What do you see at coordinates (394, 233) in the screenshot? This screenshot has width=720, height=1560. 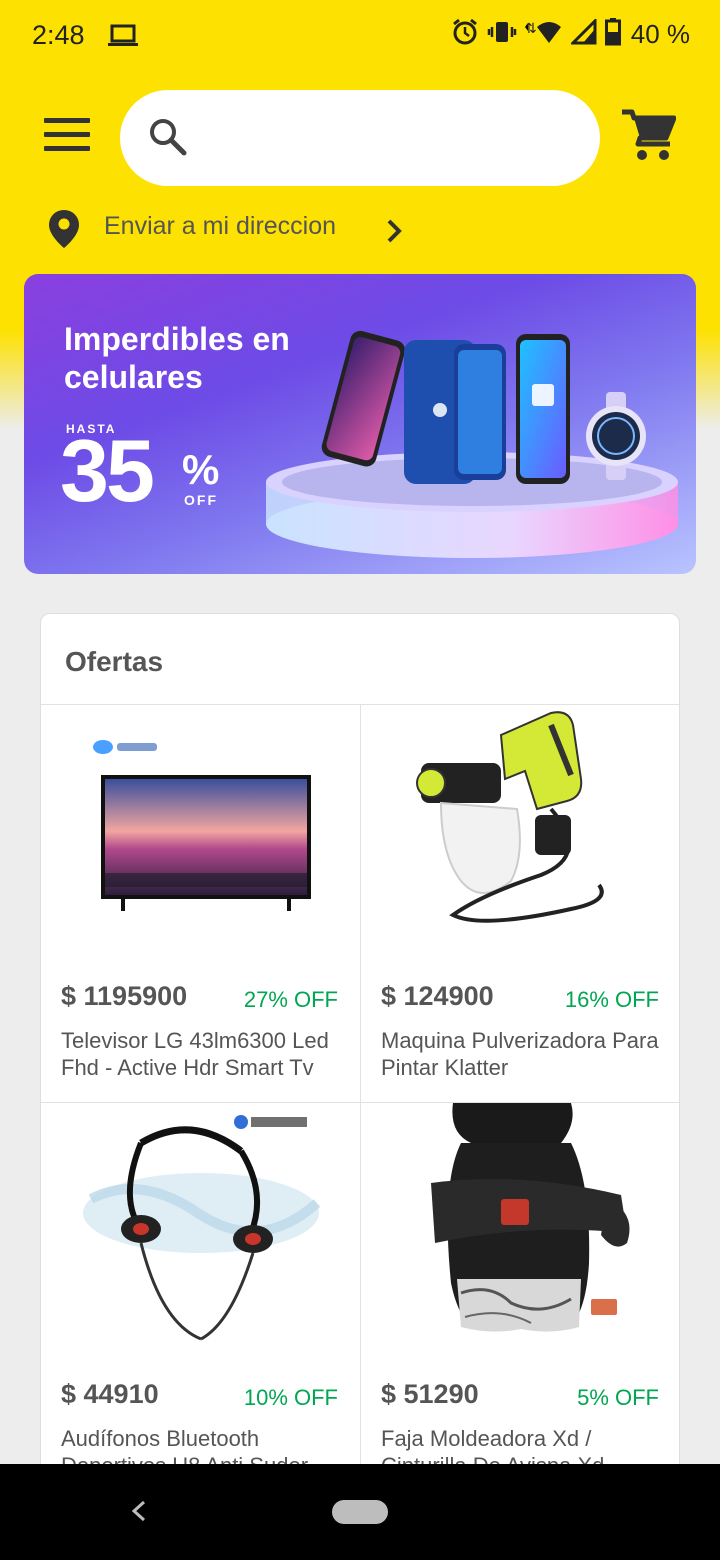 I see `chevron-right-icon` at bounding box center [394, 233].